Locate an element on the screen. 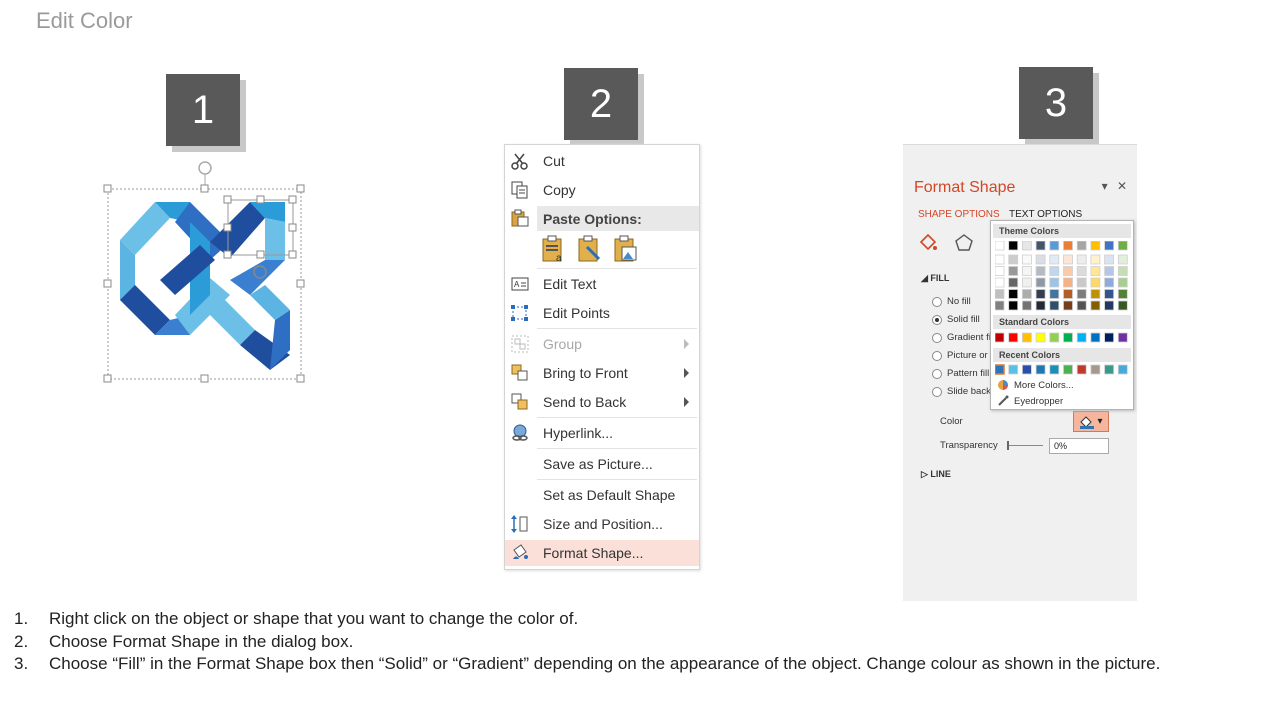 The image size is (1280, 720). menu-item-cut: Cut is located at coordinates (602, 161).